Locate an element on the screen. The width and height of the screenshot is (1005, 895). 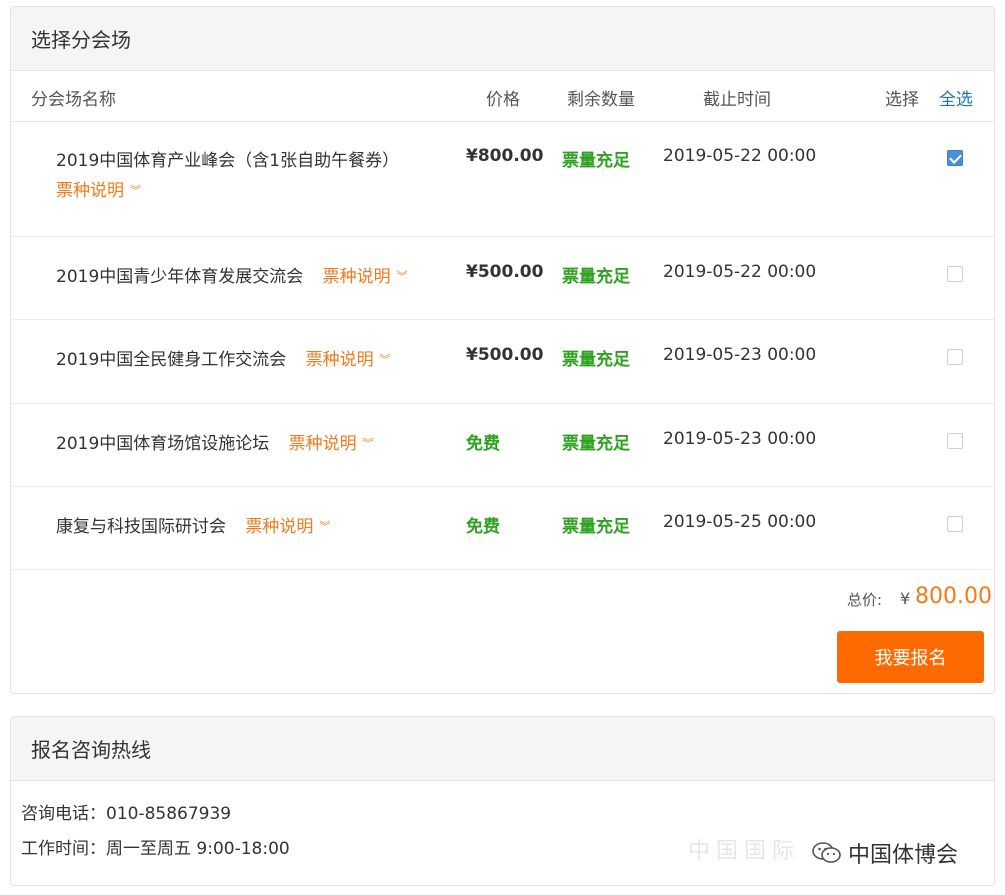
contact-title: 报名咨询热线 is located at coordinates (502, 749).